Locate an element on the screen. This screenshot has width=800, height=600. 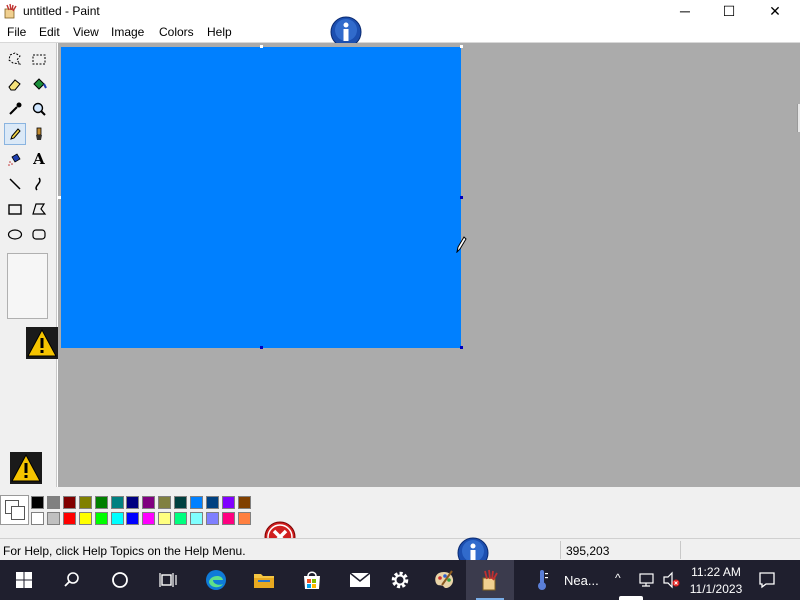
line-tool is located at coordinates (15, 184).